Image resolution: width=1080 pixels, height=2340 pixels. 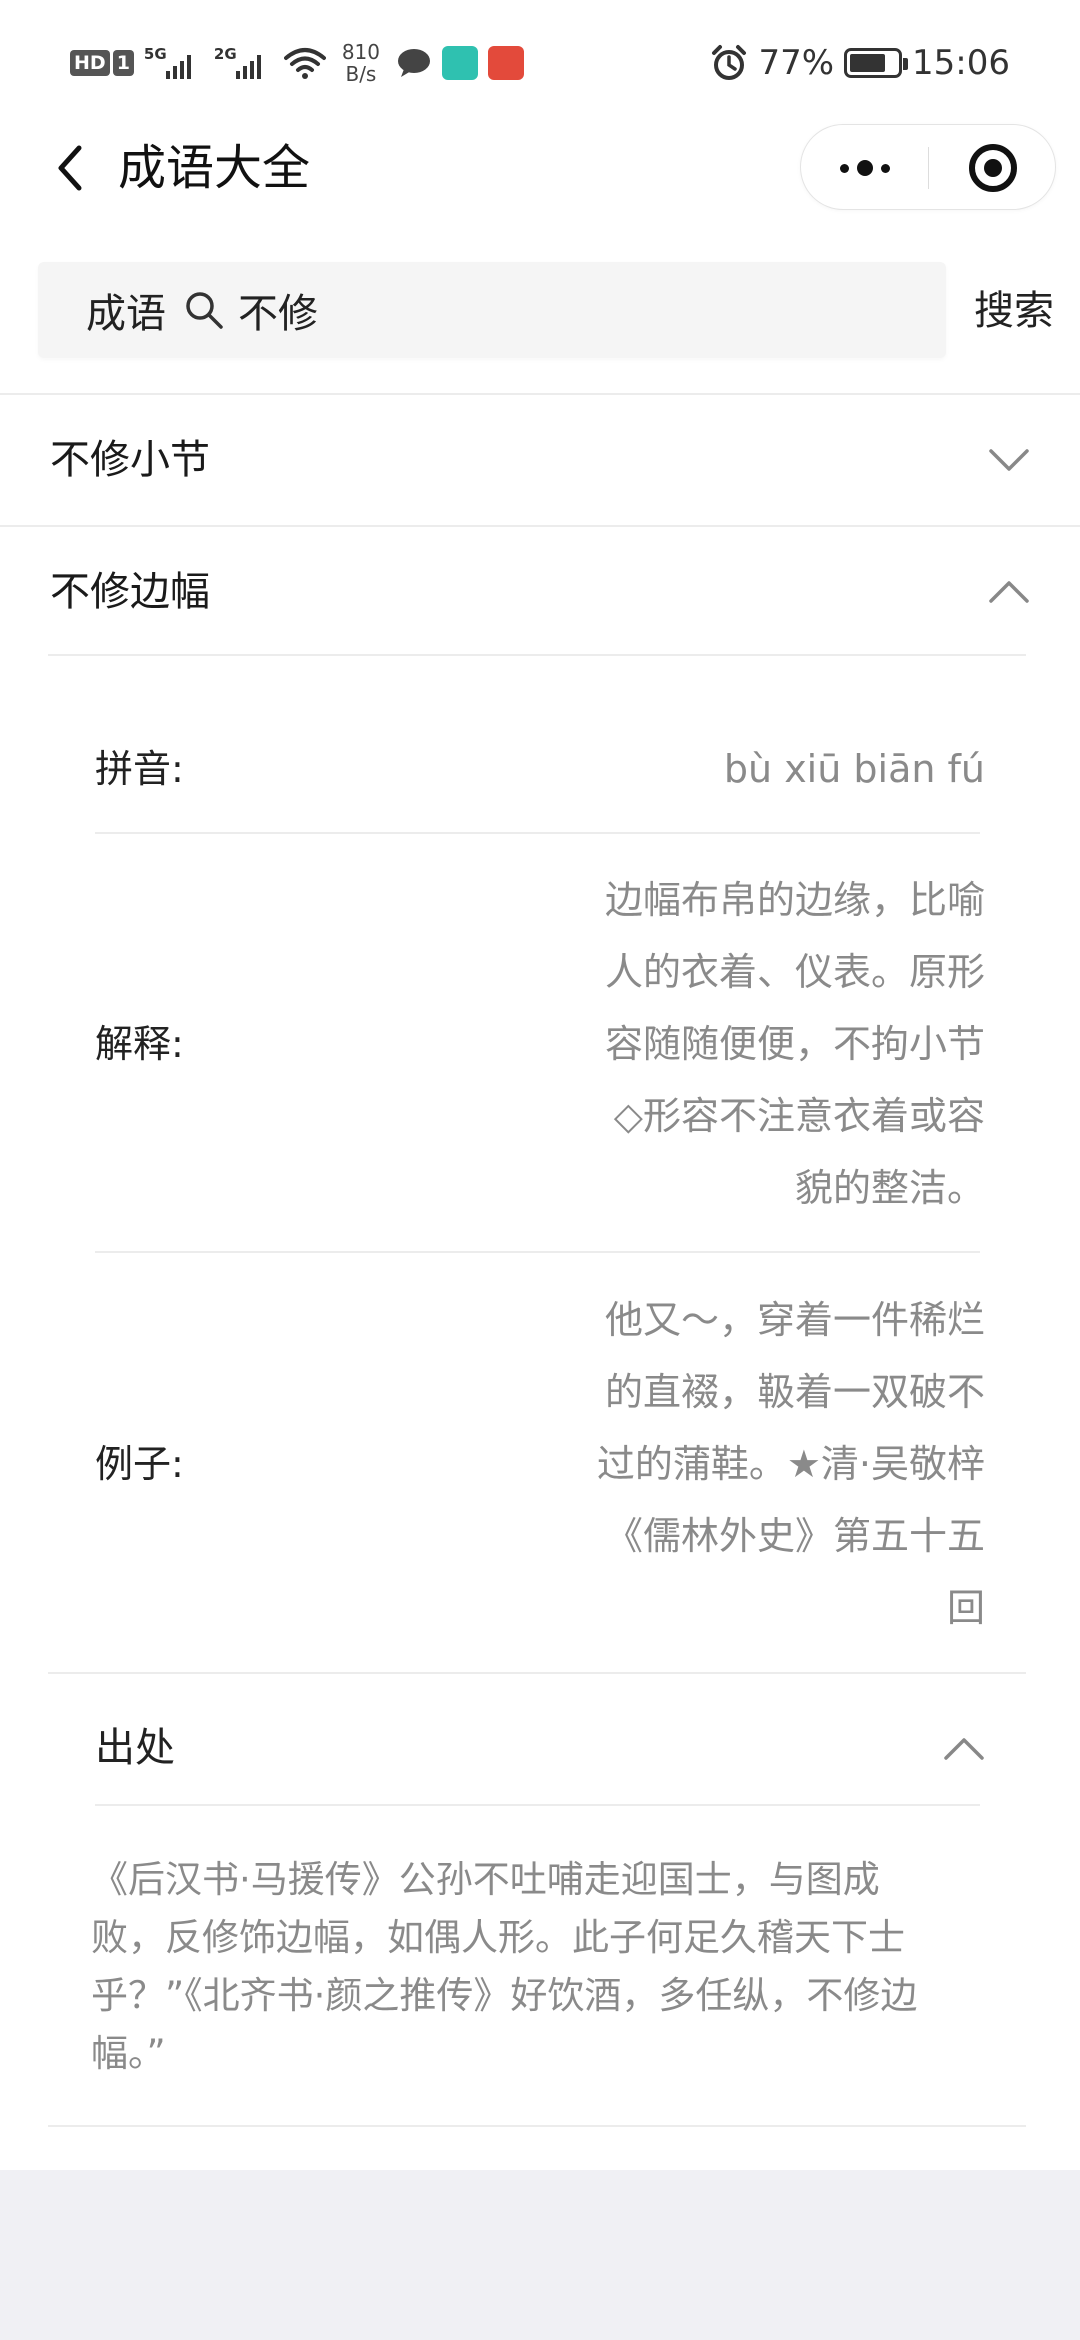 What do you see at coordinates (139, 1464) in the screenshot?
I see `example-label: 例子:` at bounding box center [139, 1464].